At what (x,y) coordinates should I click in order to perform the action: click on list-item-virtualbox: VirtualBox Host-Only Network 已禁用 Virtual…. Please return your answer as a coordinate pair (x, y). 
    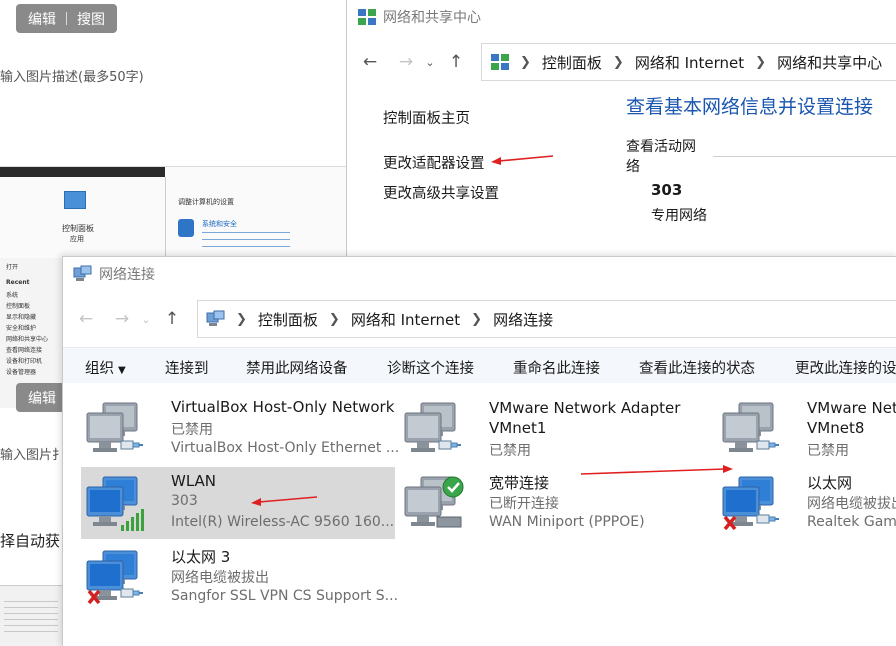
    Looking at the image, I should click on (240, 429).